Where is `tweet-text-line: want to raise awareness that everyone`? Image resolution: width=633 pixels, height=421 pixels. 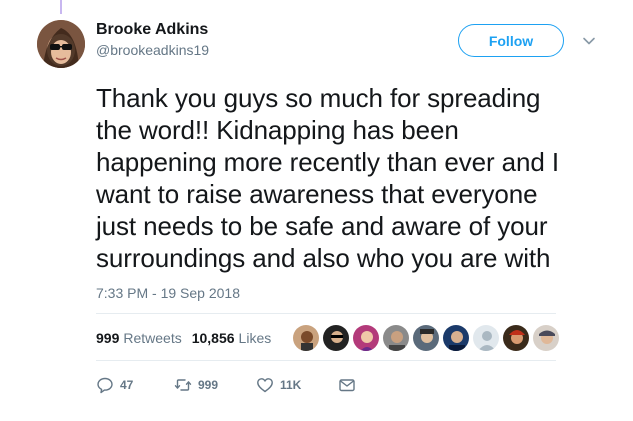 tweet-text-line: want to raise awareness that everyone is located at coordinates (317, 194).